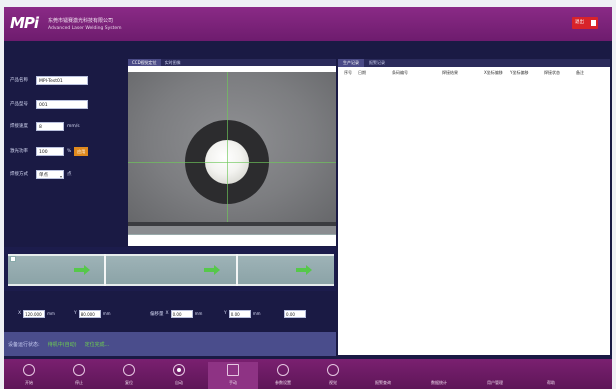 The width and height of the screenshot is (616, 389). I want to click on manual-icon, so click(233, 370).